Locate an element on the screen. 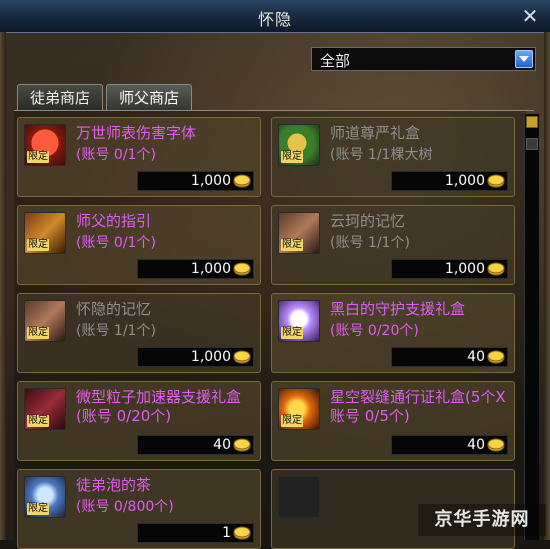 This screenshot has height=549, width=550. empty-item-slot is located at coordinates (299, 497).